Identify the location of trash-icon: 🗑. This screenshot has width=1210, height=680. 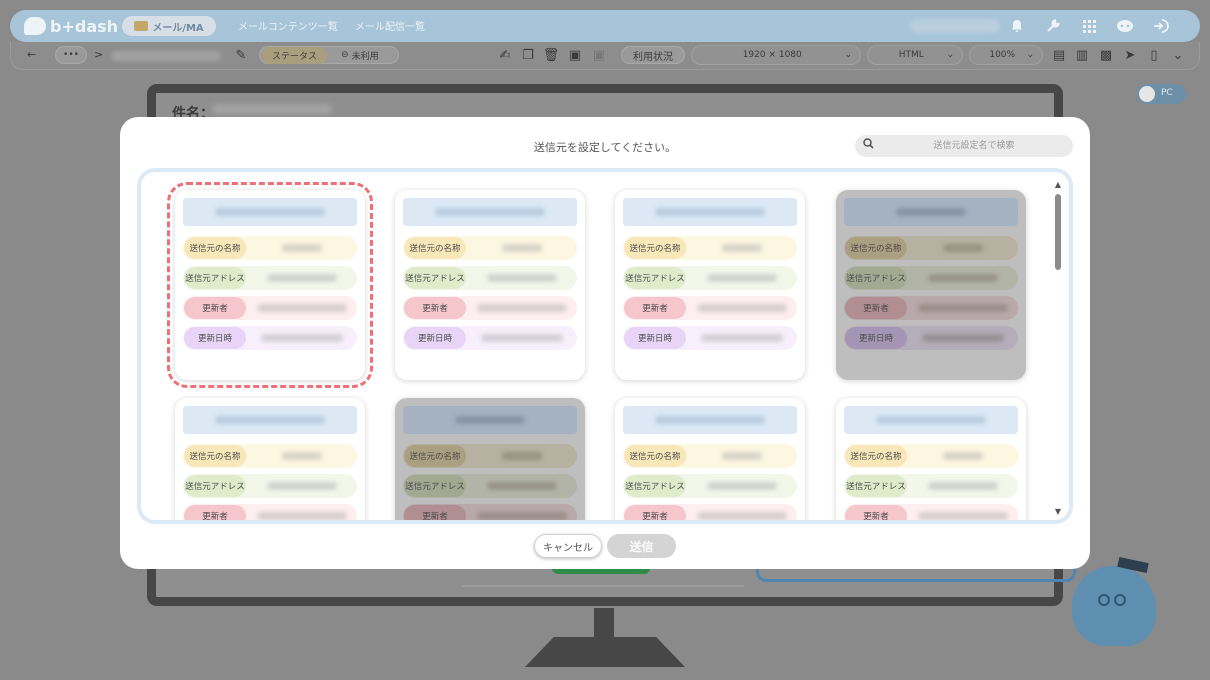
(551, 55).